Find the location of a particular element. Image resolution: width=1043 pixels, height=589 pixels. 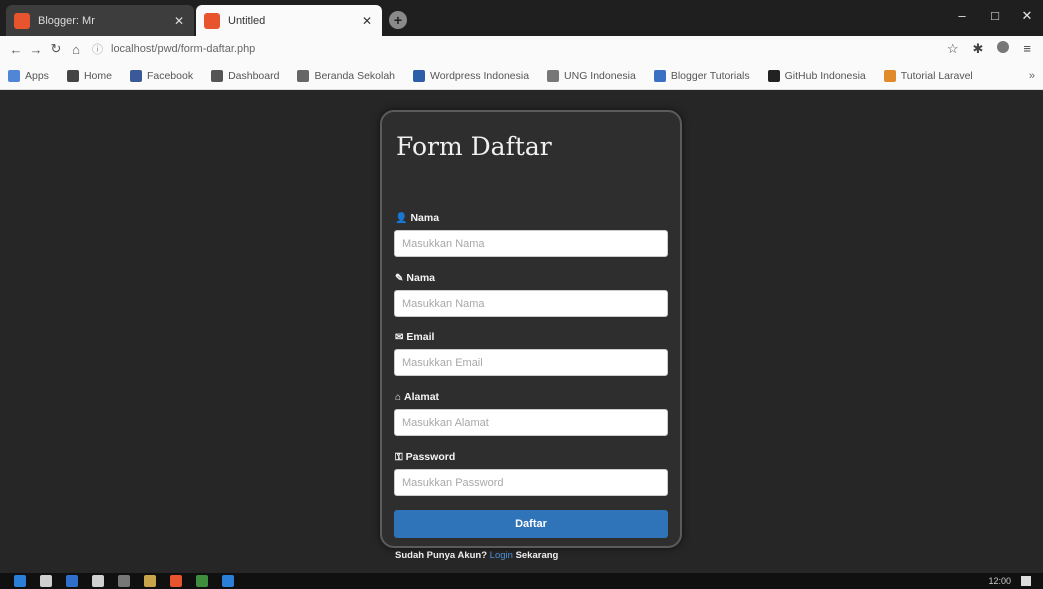

bookmark-label: Tutorial Laravel is located at coordinates (936, 75).